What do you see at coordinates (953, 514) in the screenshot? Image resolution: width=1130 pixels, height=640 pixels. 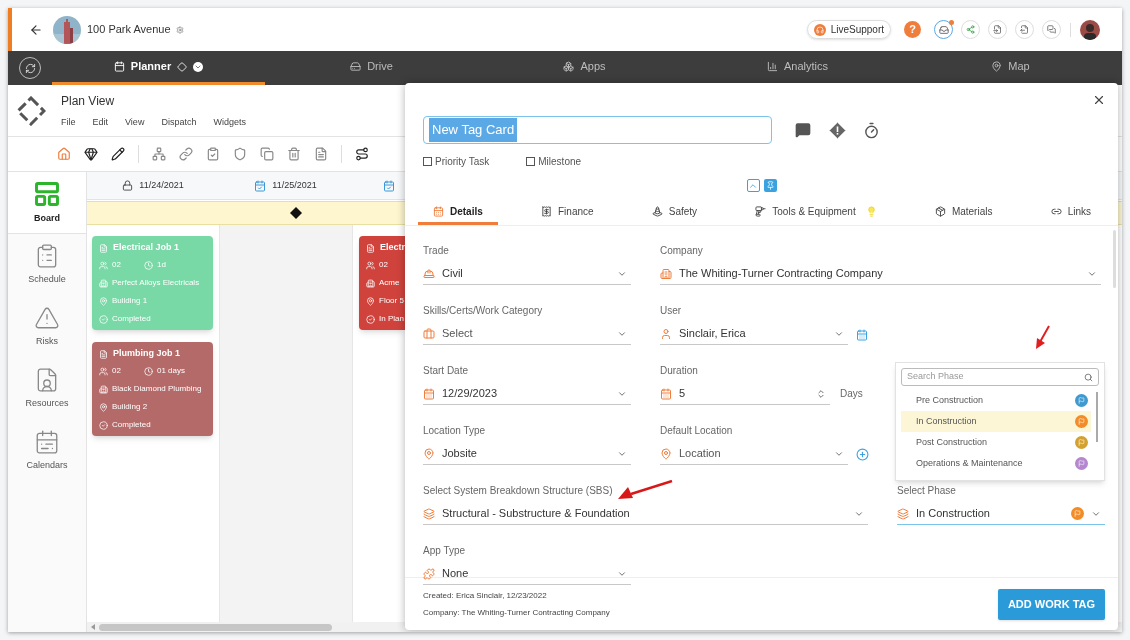 I see `field-value: In Construction` at bounding box center [953, 514].